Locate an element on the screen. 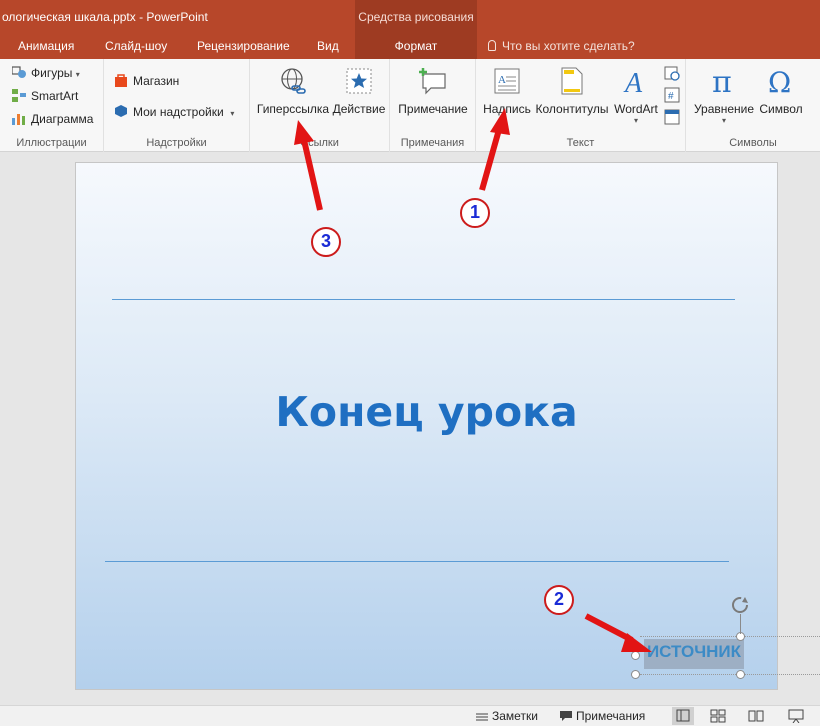 The image size is (820, 726). group-label-text: Текст is located at coordinates (580, 143).